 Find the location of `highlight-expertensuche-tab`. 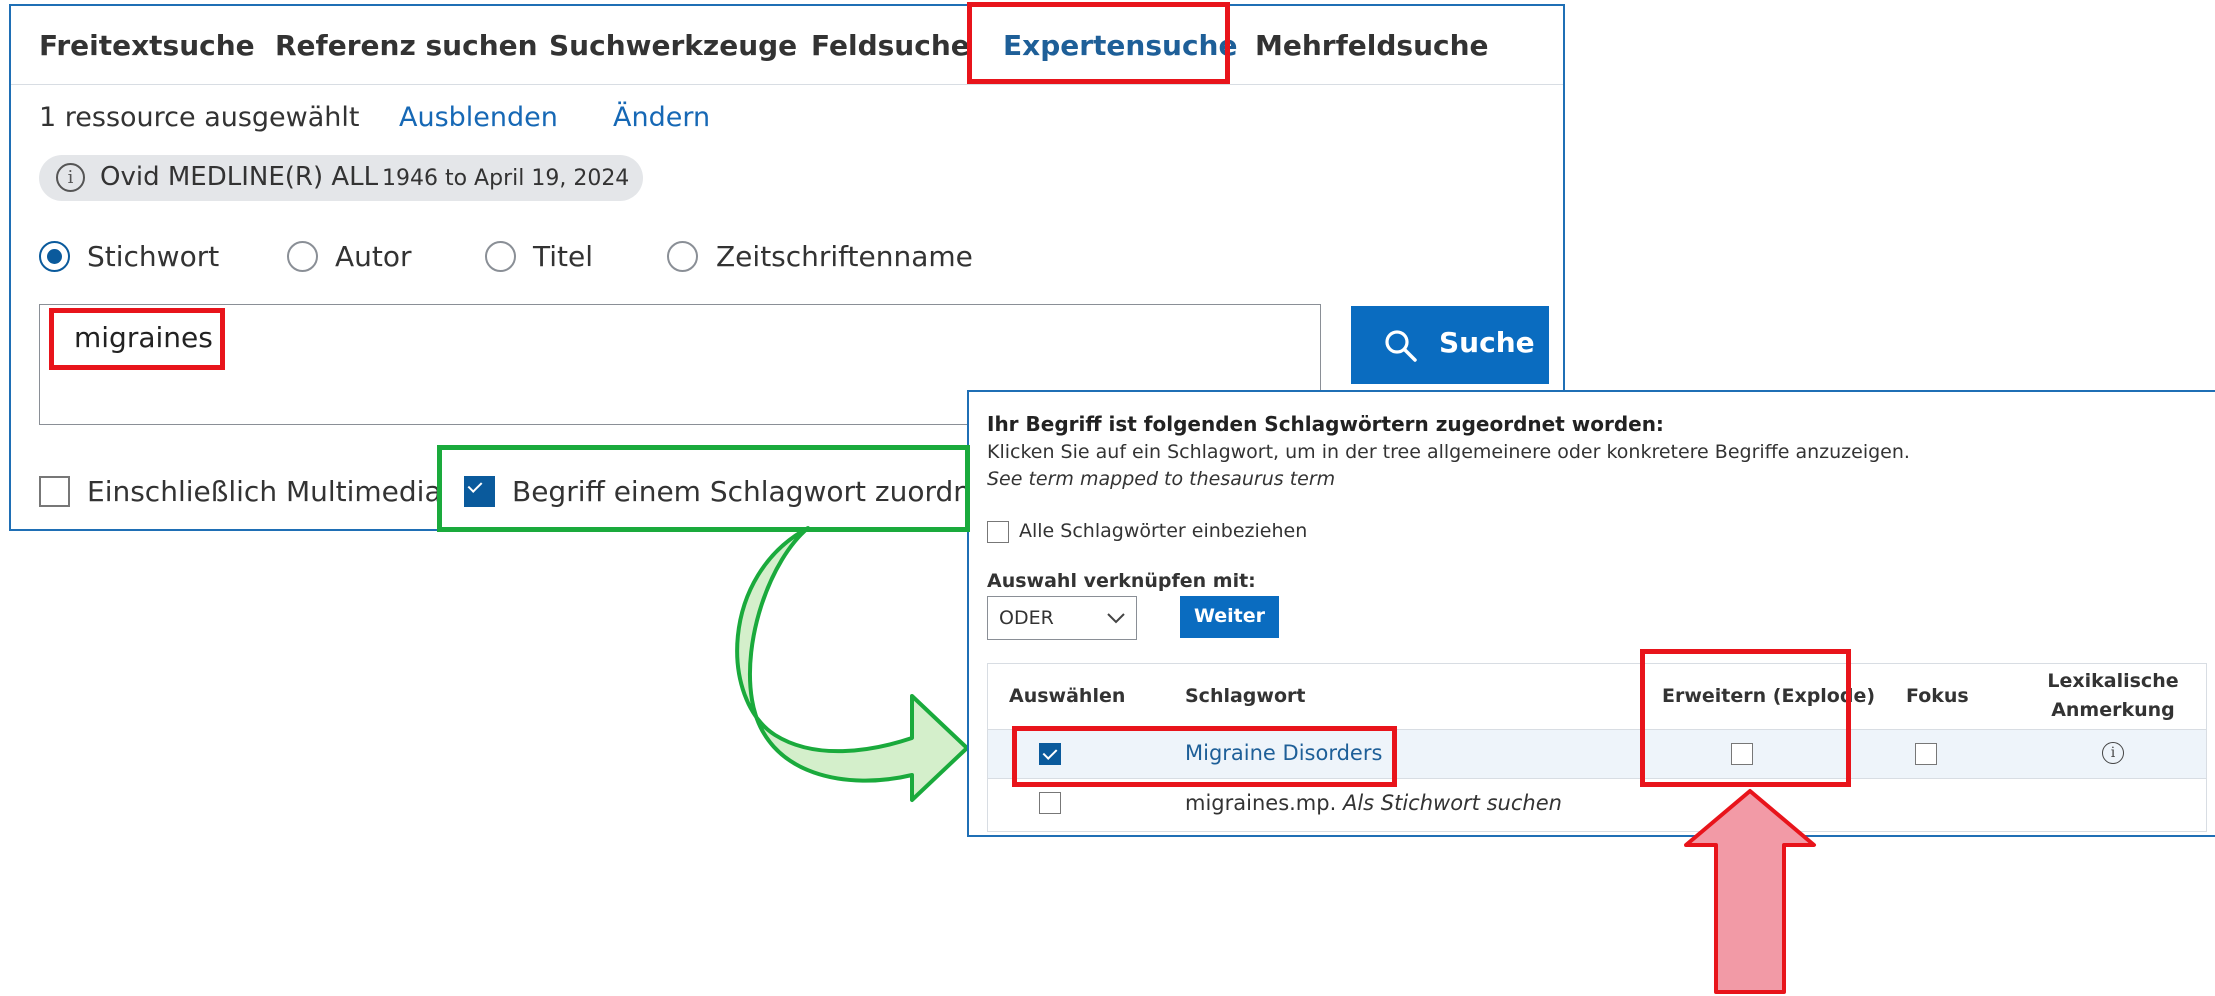

highlight-expertensuche-tab is located at coordinates (1098, 43).